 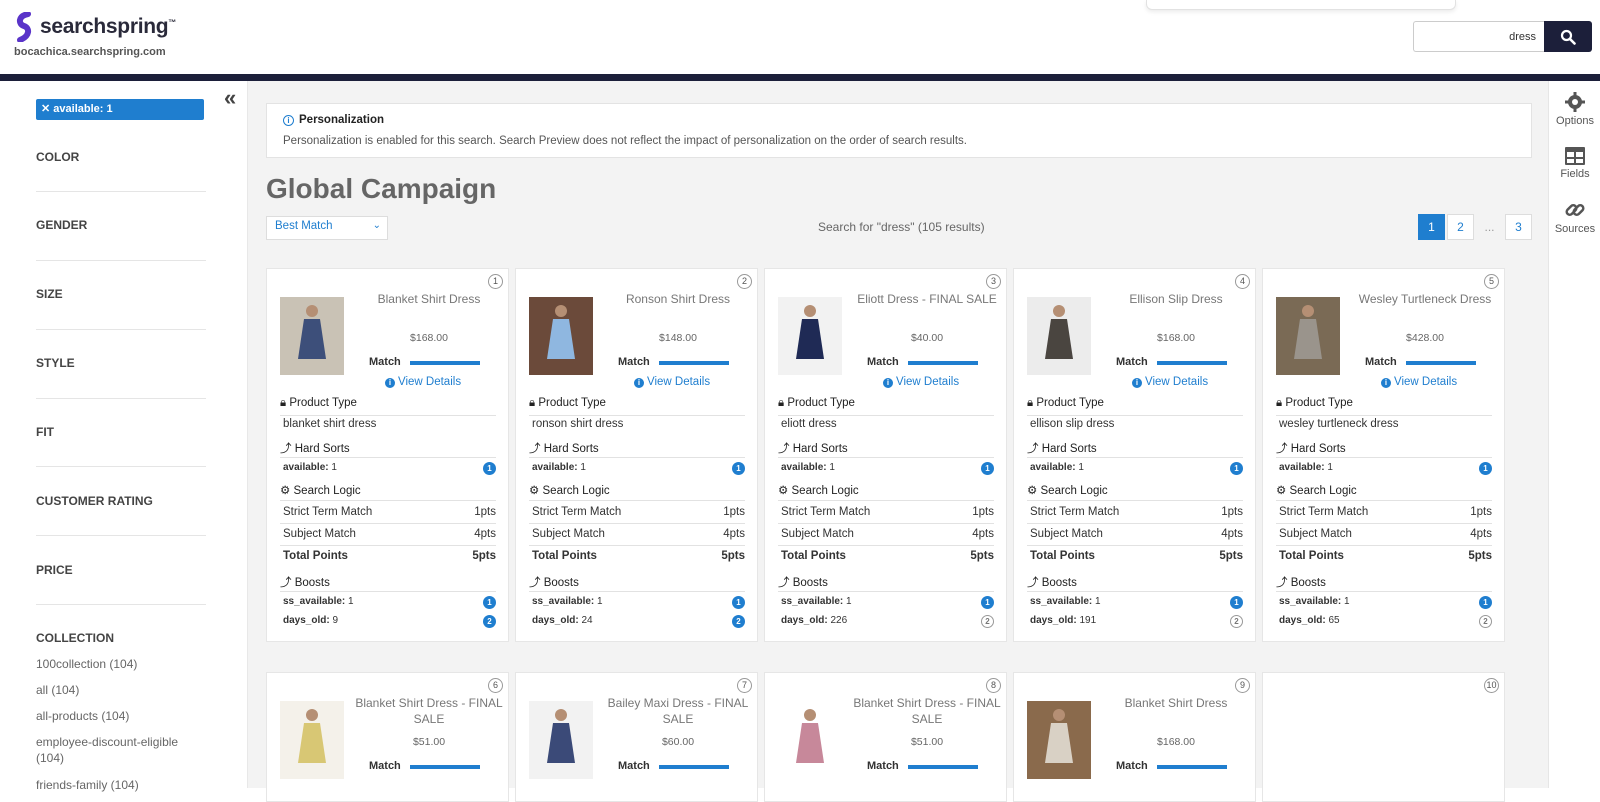 What do you see at coordinates (121, 638) in the screenshot?
I see `facet-collection: COLLECTION` at bounding box center [121, 638].